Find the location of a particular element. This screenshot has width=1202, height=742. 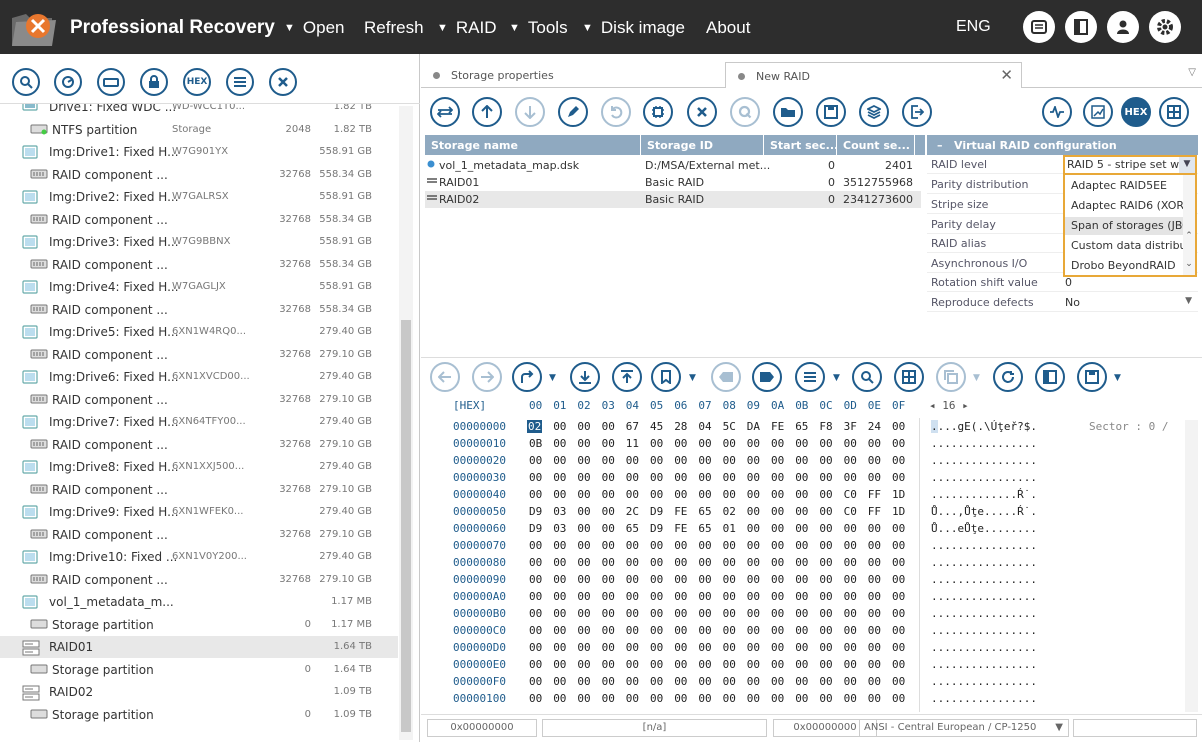

hex-byte: 65 is located at coordinates (704, 511).